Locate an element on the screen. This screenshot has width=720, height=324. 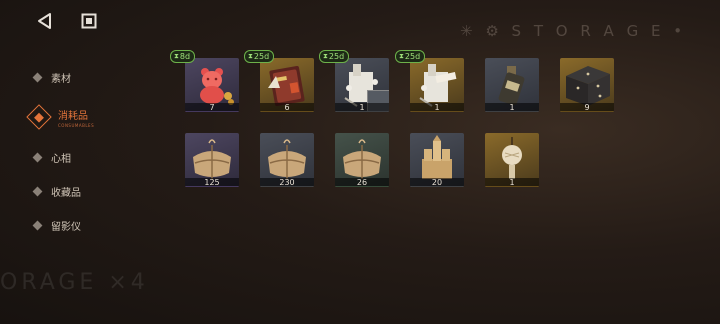
sidebar-item-label: 素材 is located at coordinates (61, 79).